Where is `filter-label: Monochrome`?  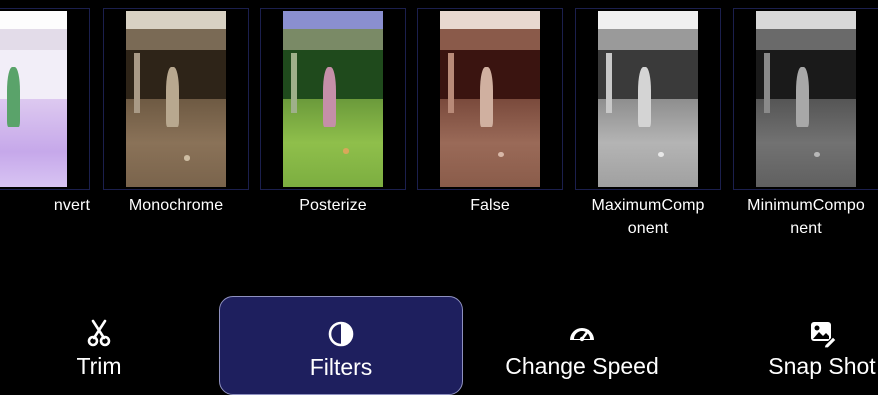 filter-label: Monochrome is located at coordinates (176, 205).